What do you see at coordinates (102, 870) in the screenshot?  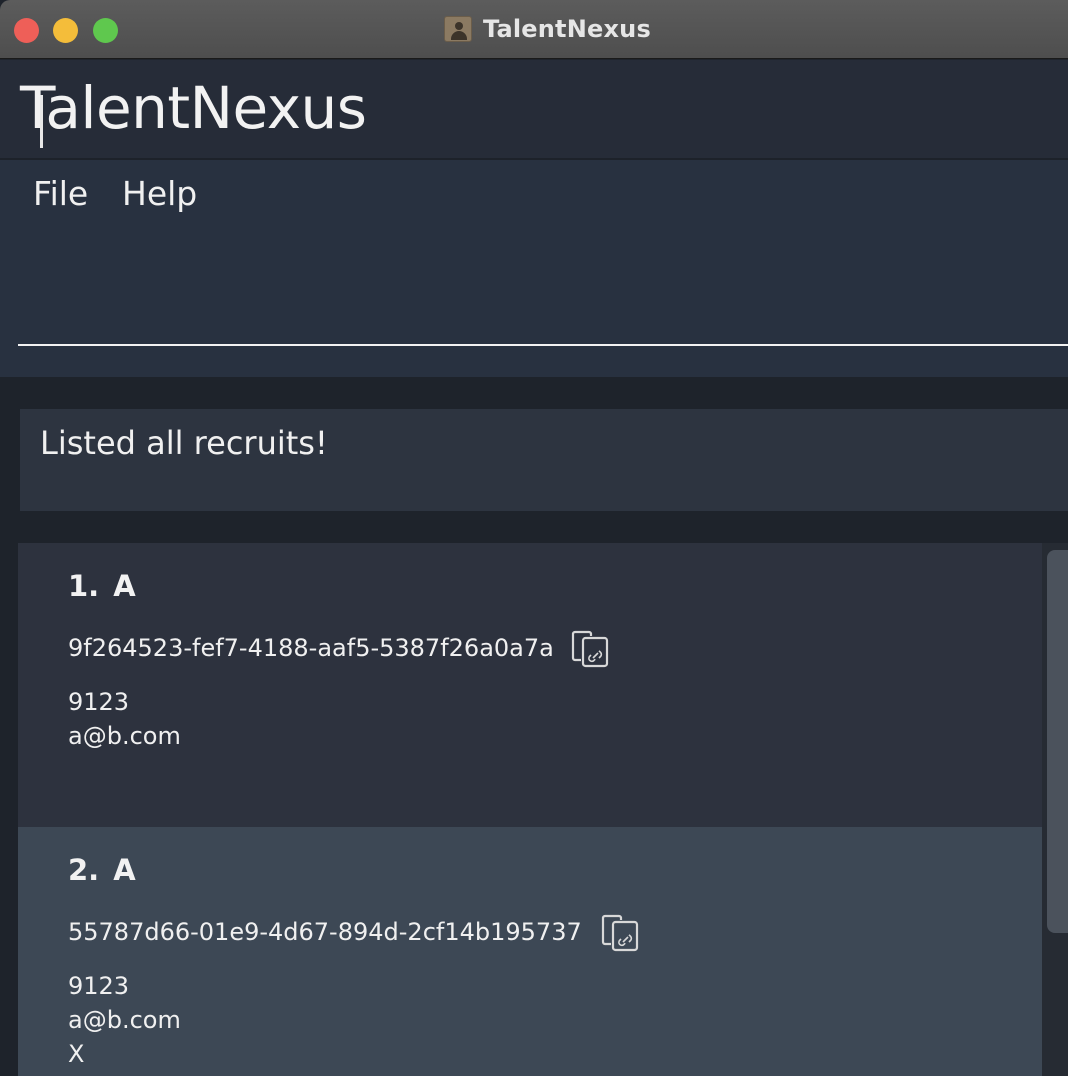 I see `recruit-header: 2. A` at bounding box center [102, 870].